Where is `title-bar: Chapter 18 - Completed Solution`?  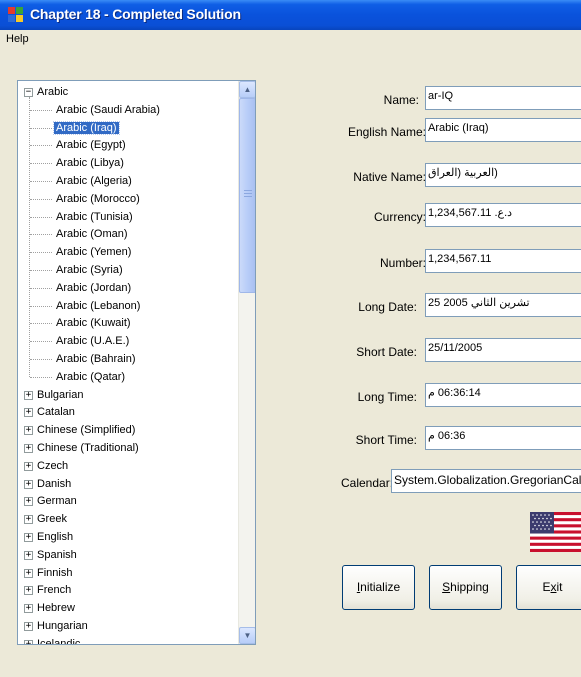
title-bar: Chapter 18 - Completed Solution is located at coordinates (290, 15).